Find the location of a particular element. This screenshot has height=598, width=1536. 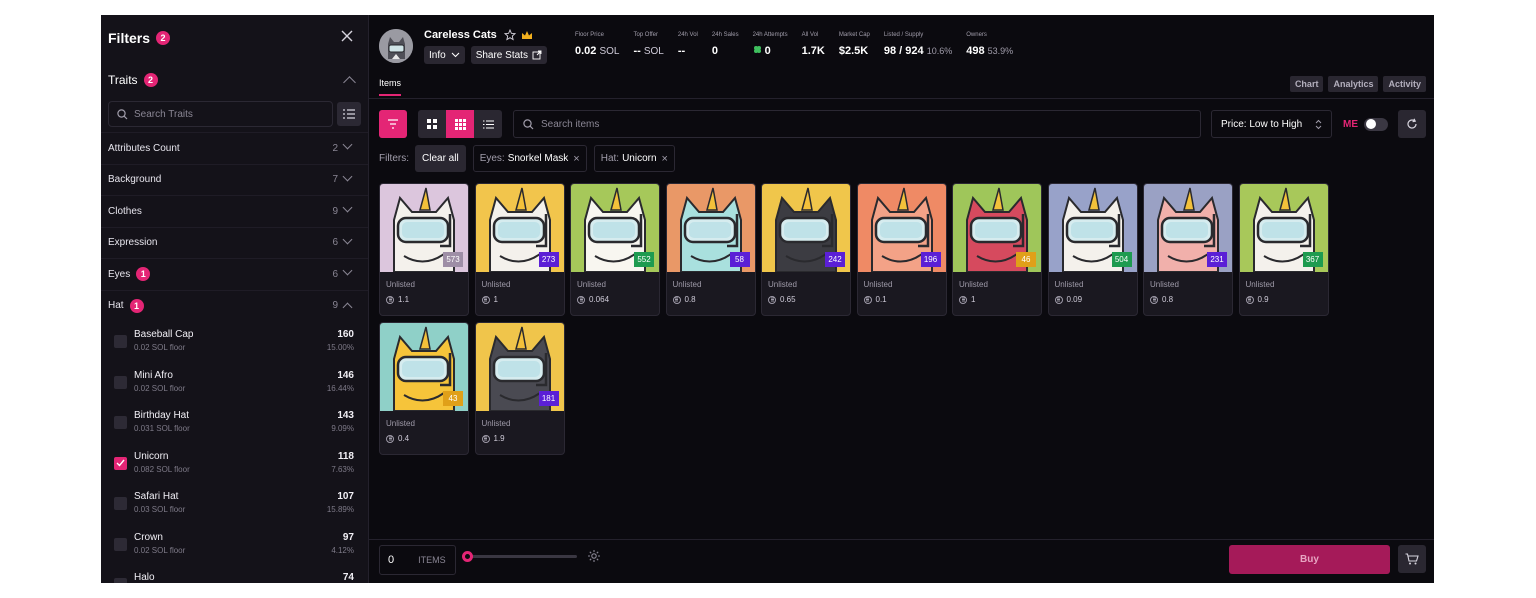

nft-image: 181 is located at coordinates (519, 367).